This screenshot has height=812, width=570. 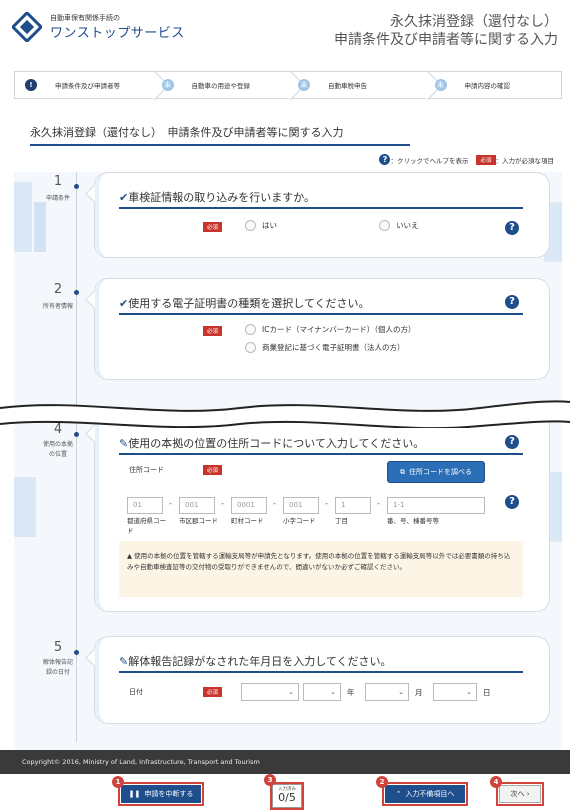 What do you see at coordinates (187, 132) in the screenshot?
I see `page-title: 永久抹消登録（還付なし） 申請条件及び申請者等に関する入力` at bounding box center [187, 132].